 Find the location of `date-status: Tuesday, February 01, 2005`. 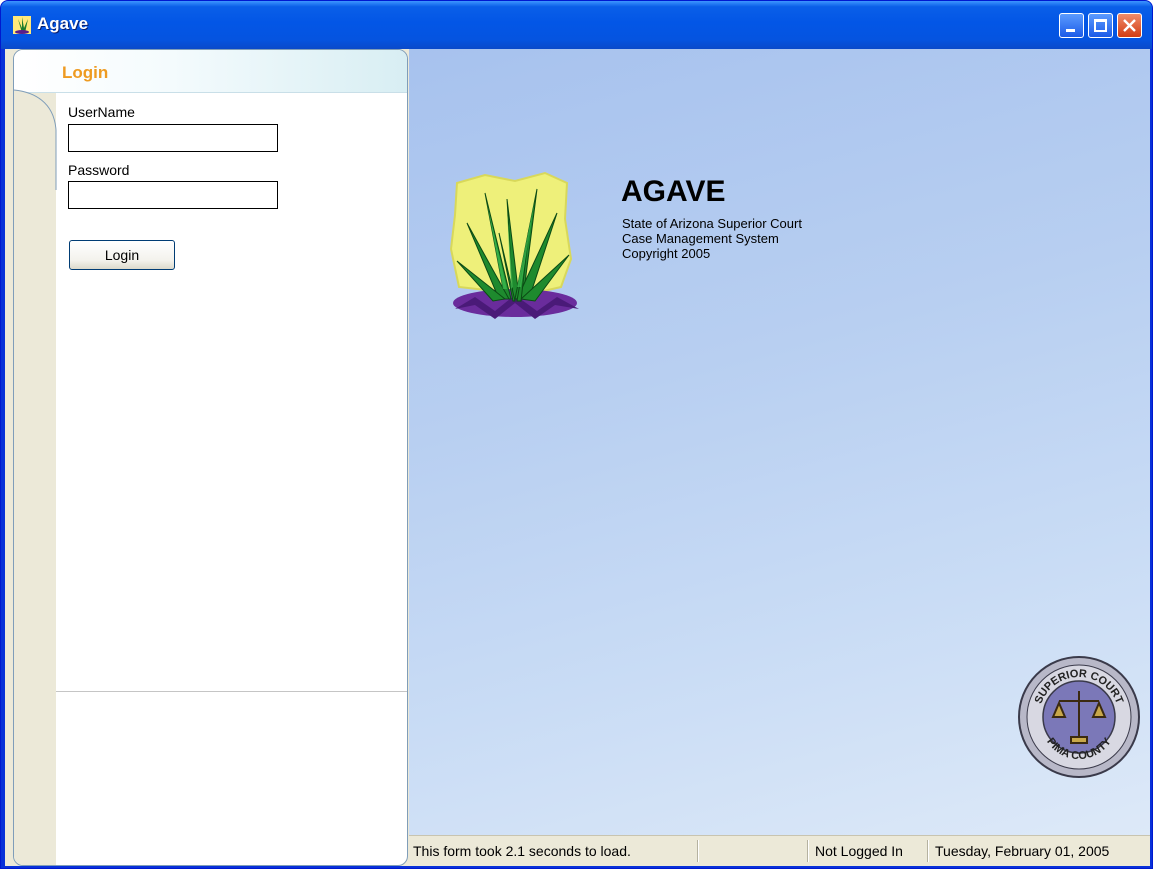

date-status: Tuesday, February 01, 2005 is located at coordinates (1022, 851).